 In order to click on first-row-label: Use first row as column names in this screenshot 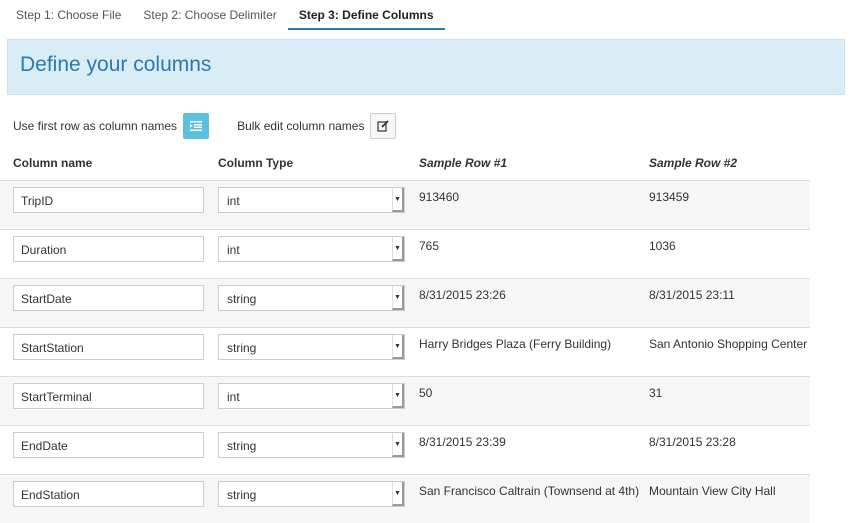, I will do `click(95, 126)`.